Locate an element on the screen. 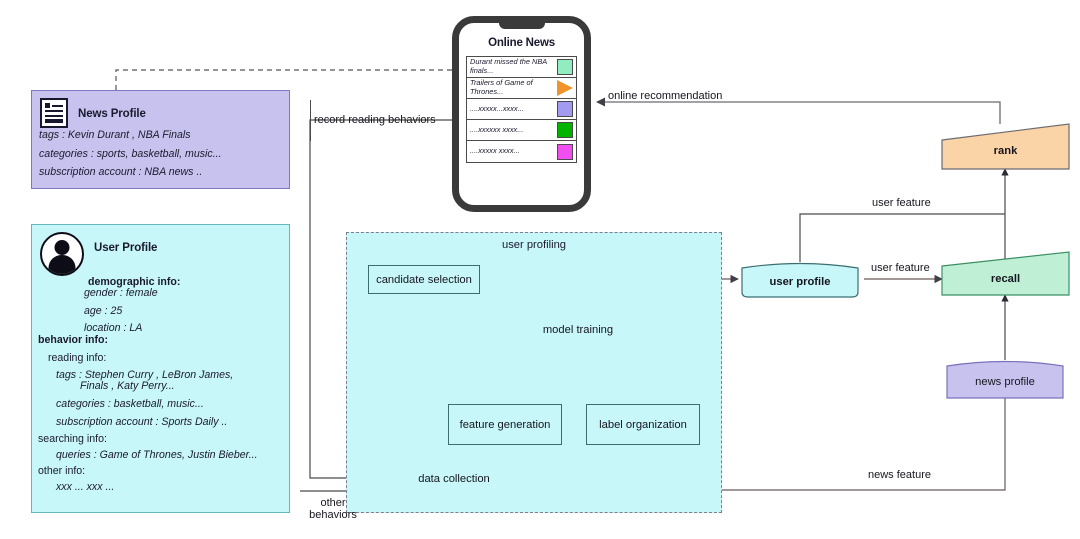  news-profile-header: News Profile is located at coordinates (160, 109).